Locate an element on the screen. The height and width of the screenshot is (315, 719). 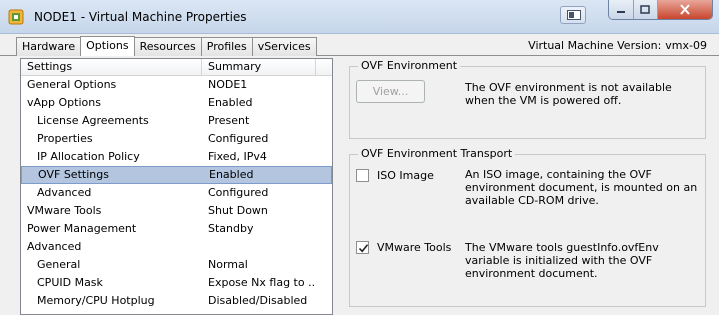
settings-row: IP Allocation Policy Fixed, IPv4 is located at coordinates (176, 157).